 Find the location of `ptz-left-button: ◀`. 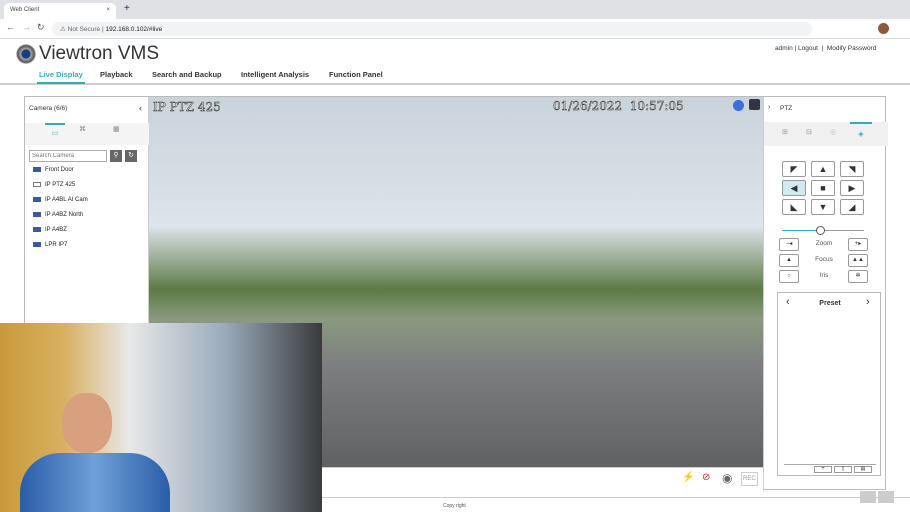

ptz-left-button: ◀ is located at coordinates (794, 188).